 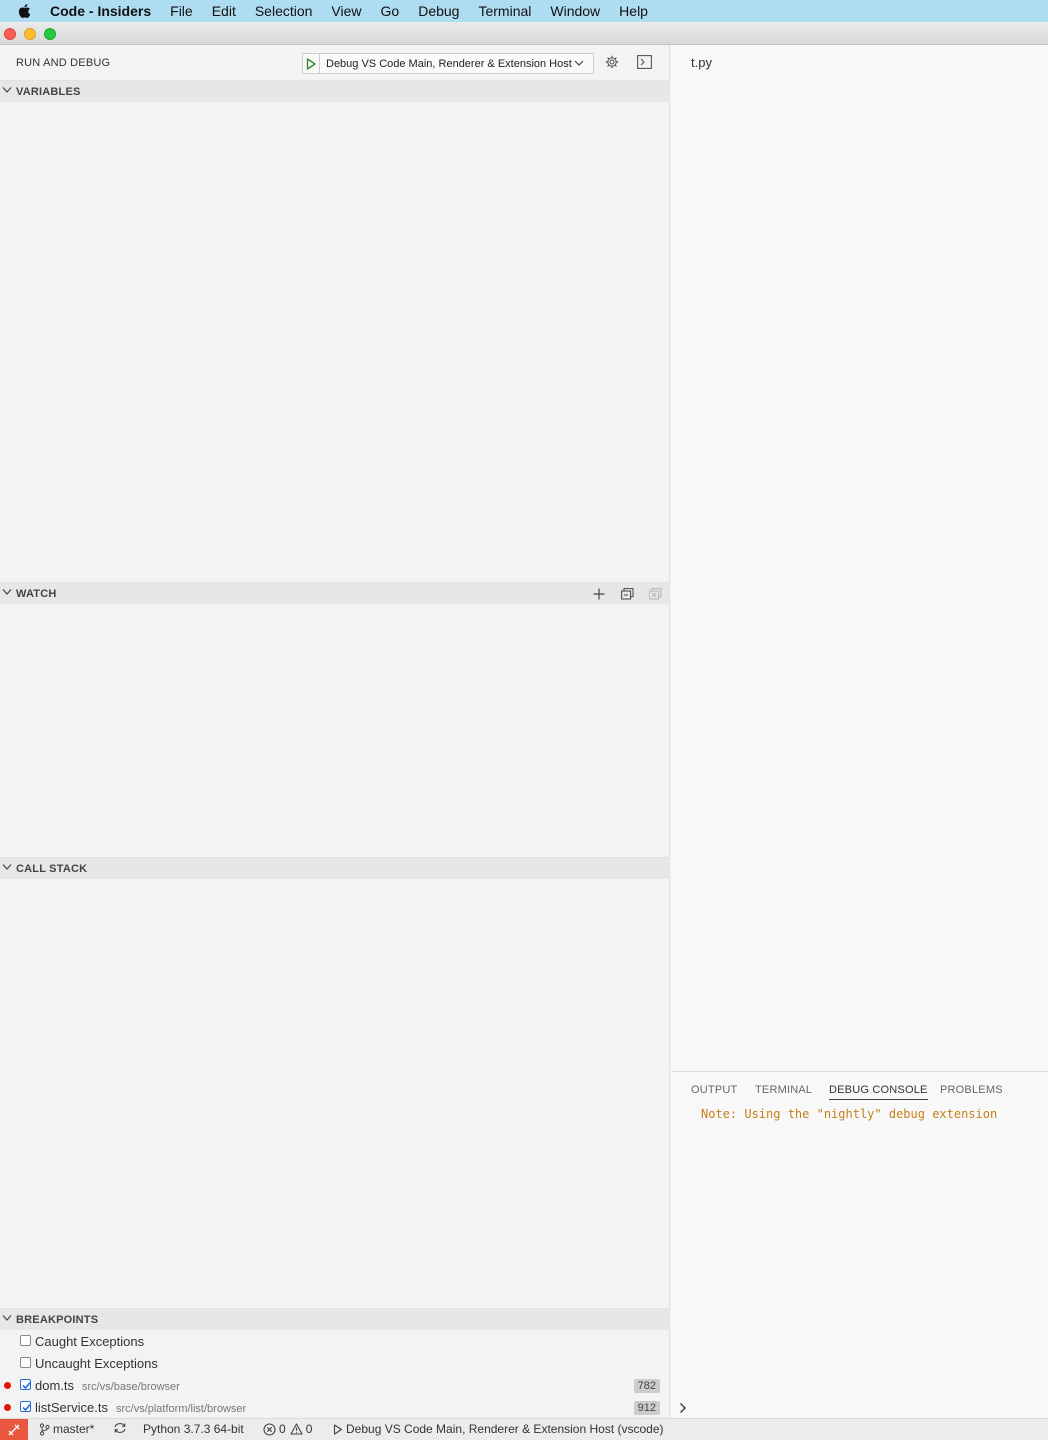 I want to click on breakpoint-label: Caught Exceptions, so click(x=90, y=1341).